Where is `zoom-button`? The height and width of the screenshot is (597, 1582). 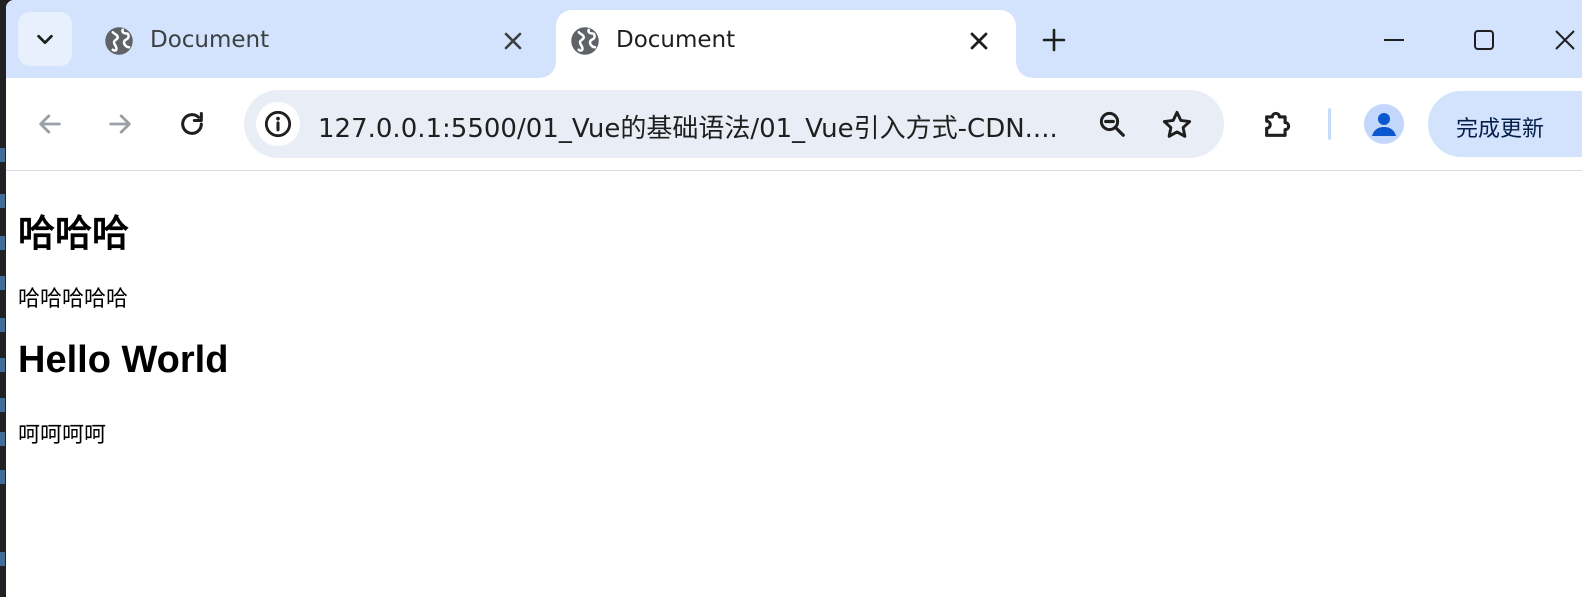 zoom-button is located at coordinates (1112, 124).